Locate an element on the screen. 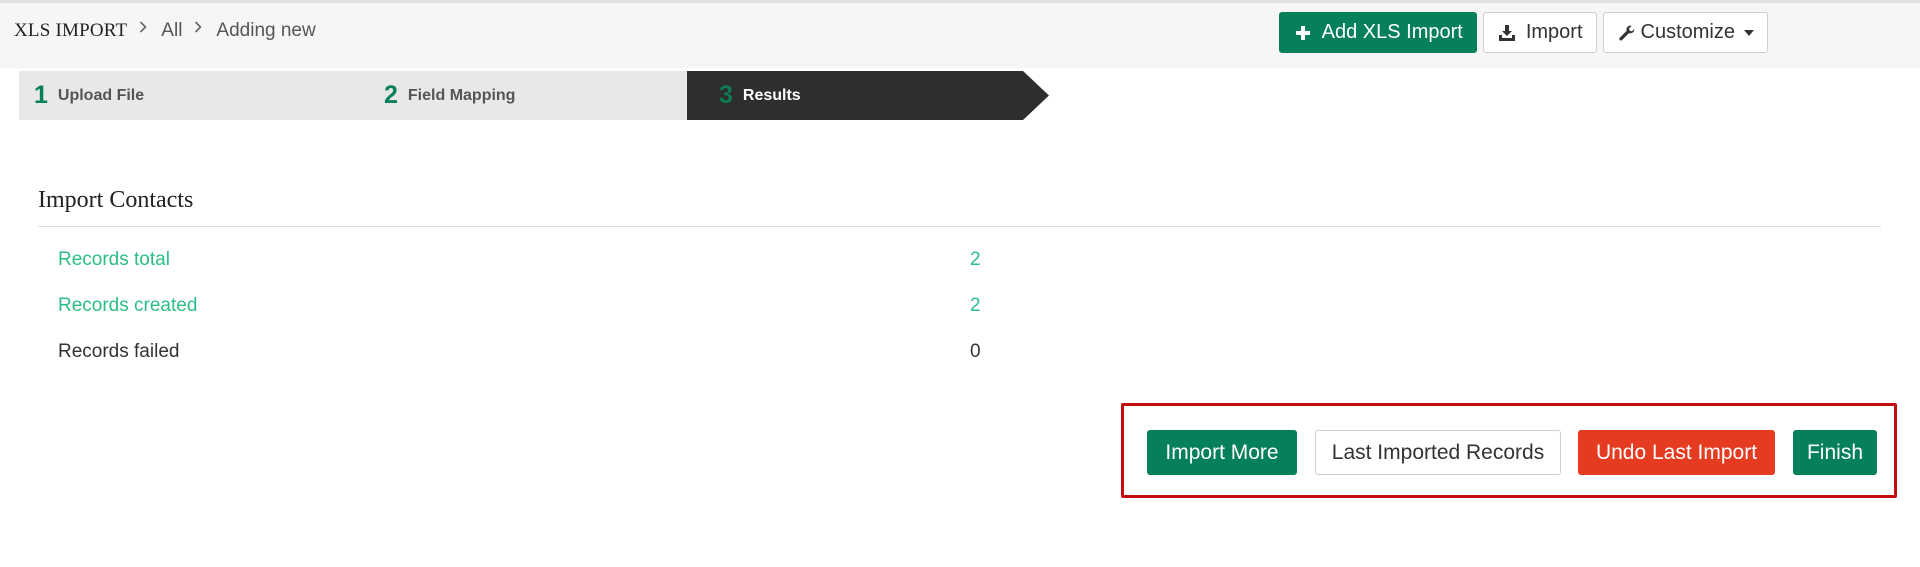 This screenshot has height=567, width=1920. header-toolbar: Add XLS Import Import Customize is located at coordinates (1523, 32).